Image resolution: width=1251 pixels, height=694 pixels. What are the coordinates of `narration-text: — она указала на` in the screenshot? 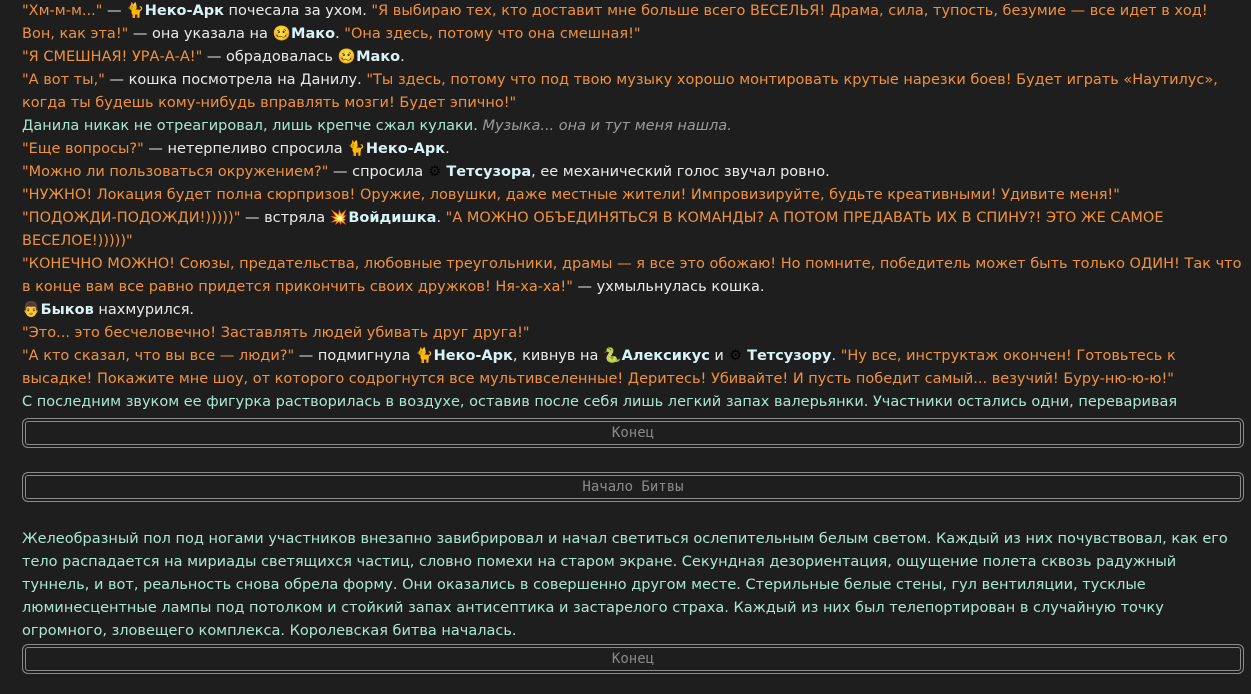 It's located at (200, 34).